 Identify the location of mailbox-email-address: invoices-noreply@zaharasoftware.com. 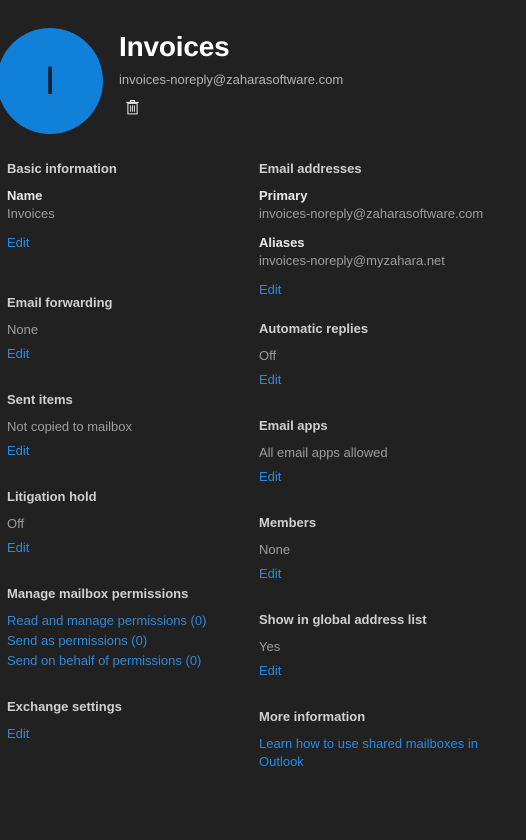
(231, 79).